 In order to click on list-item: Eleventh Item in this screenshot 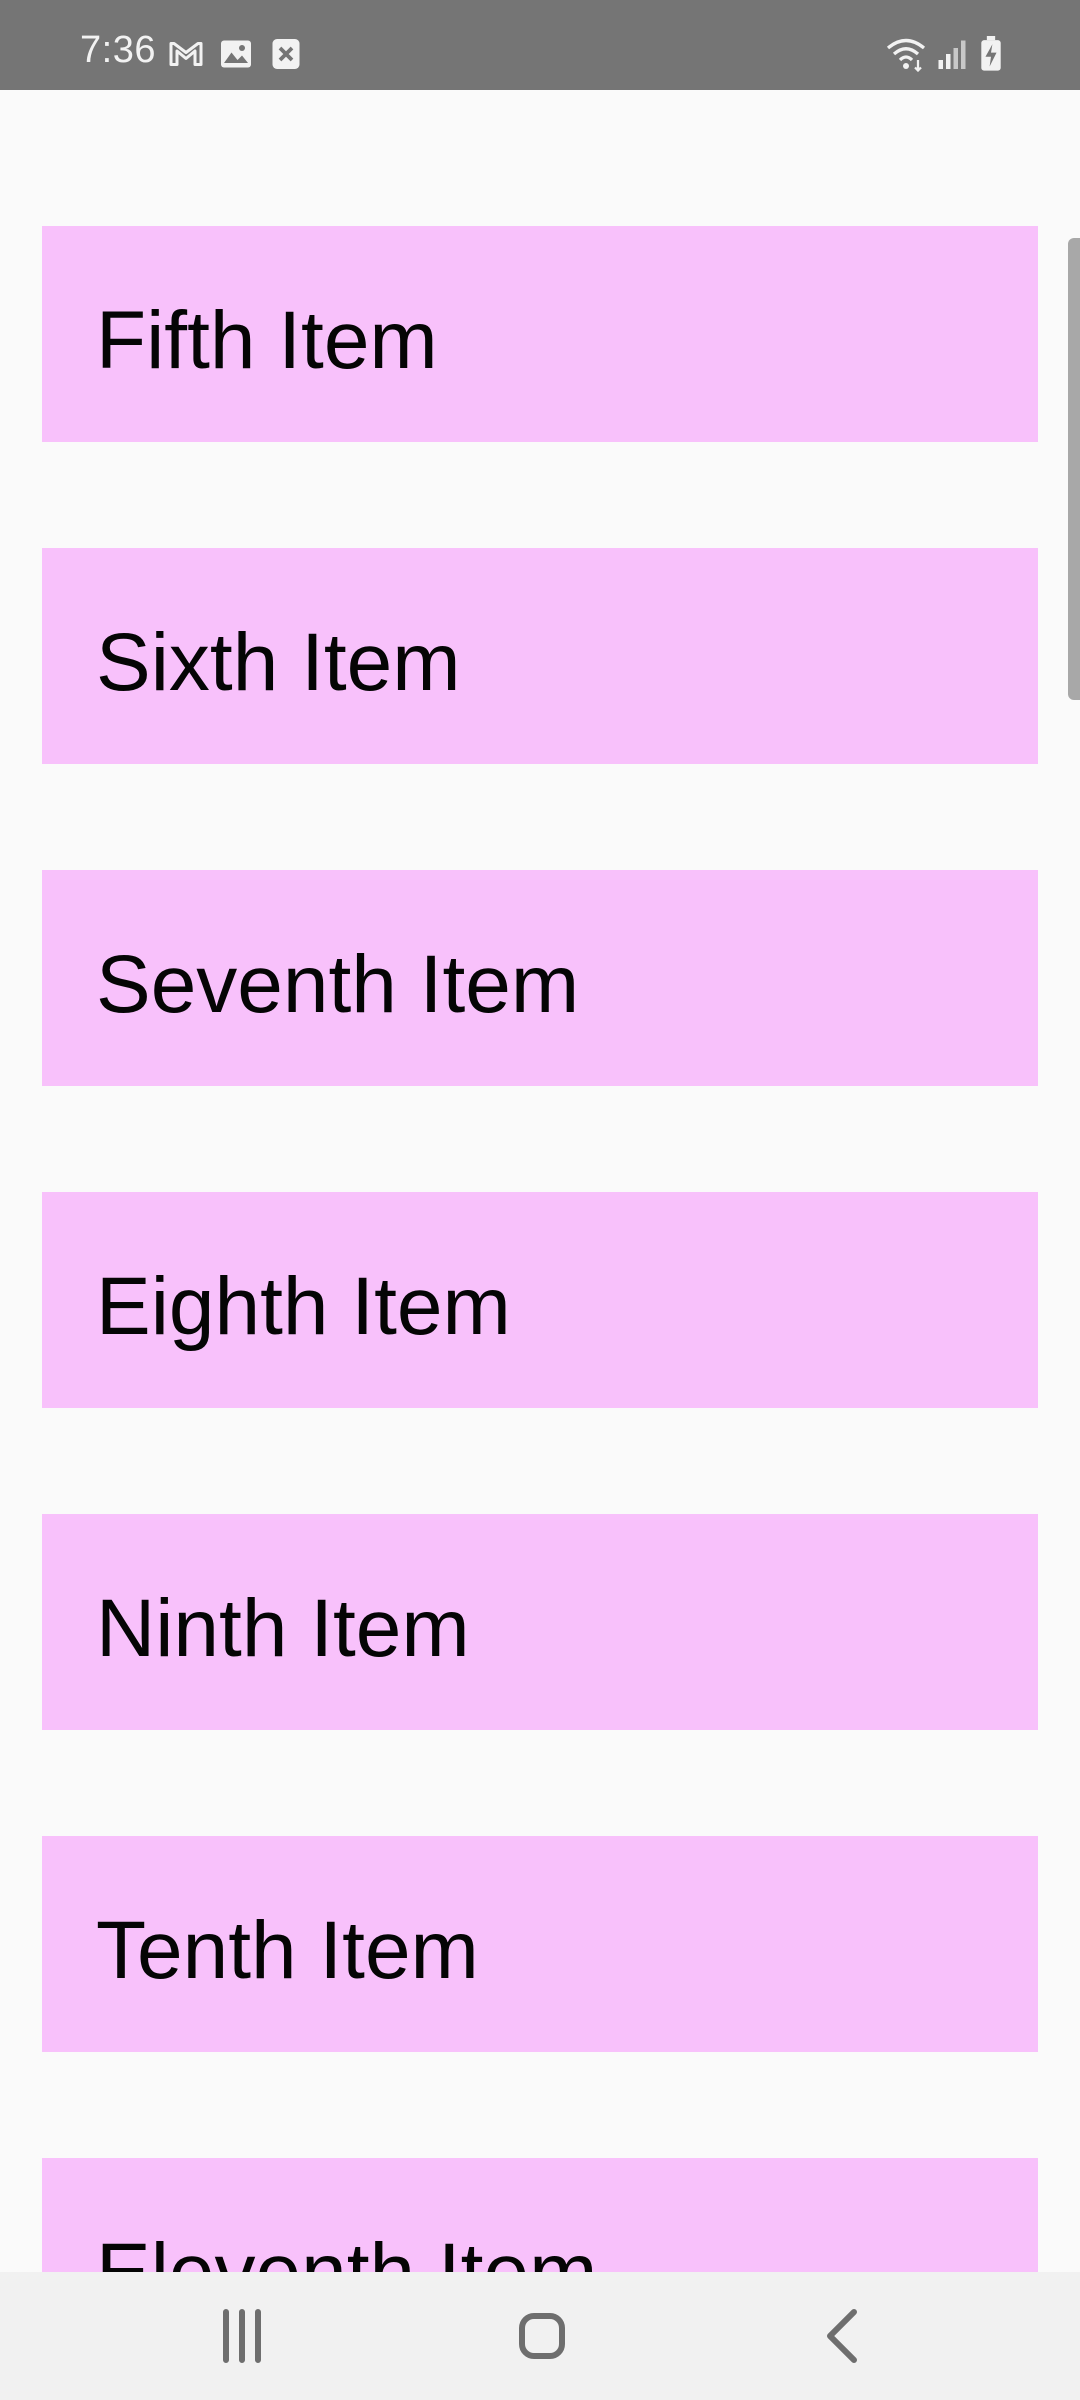, I will do `click(540, 2215)`.